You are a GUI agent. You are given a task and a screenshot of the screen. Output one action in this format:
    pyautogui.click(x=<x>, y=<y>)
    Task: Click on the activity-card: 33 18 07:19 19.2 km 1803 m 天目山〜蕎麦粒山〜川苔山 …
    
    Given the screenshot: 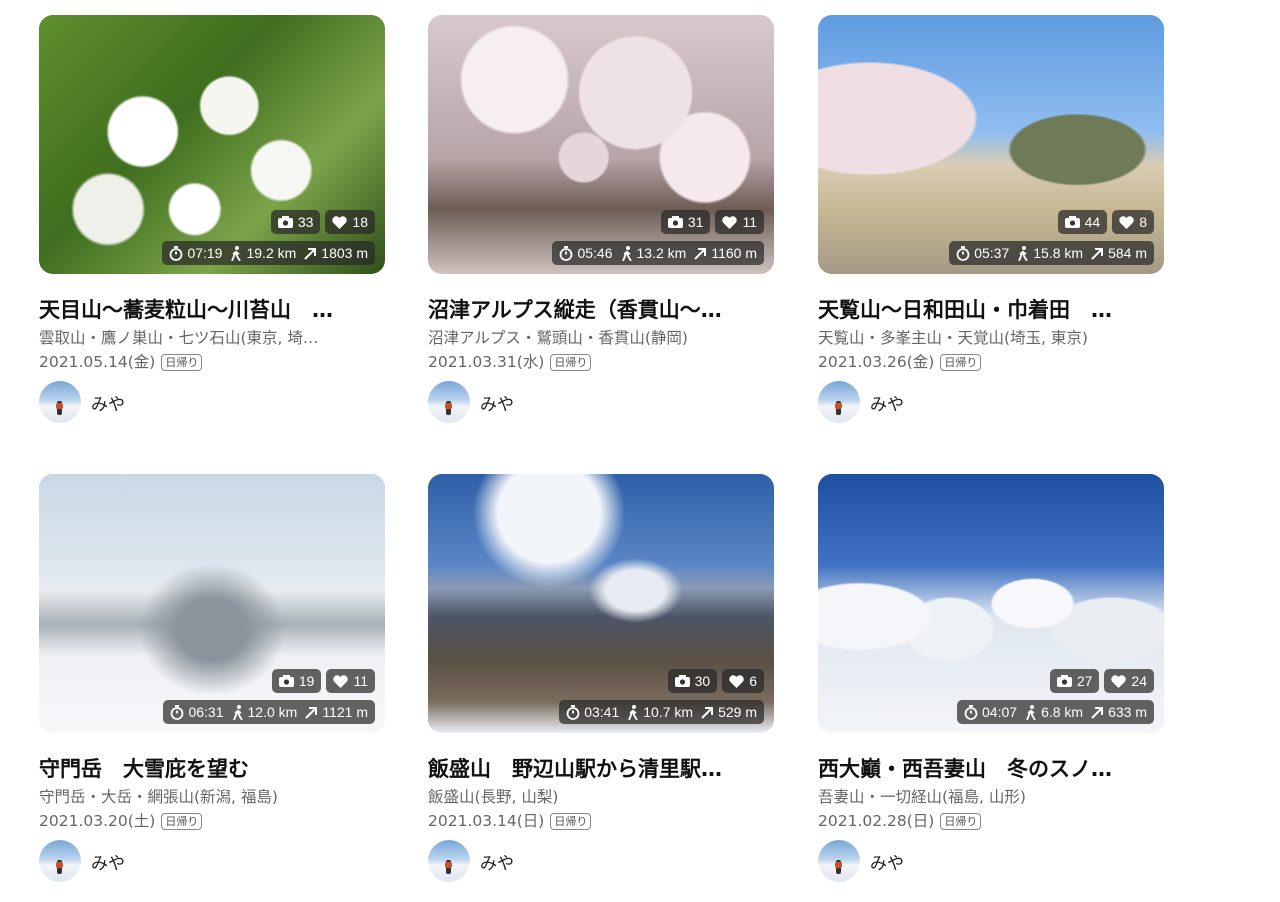 What is the action you would take?
    pyautogui.click(x=212, y=219)
    